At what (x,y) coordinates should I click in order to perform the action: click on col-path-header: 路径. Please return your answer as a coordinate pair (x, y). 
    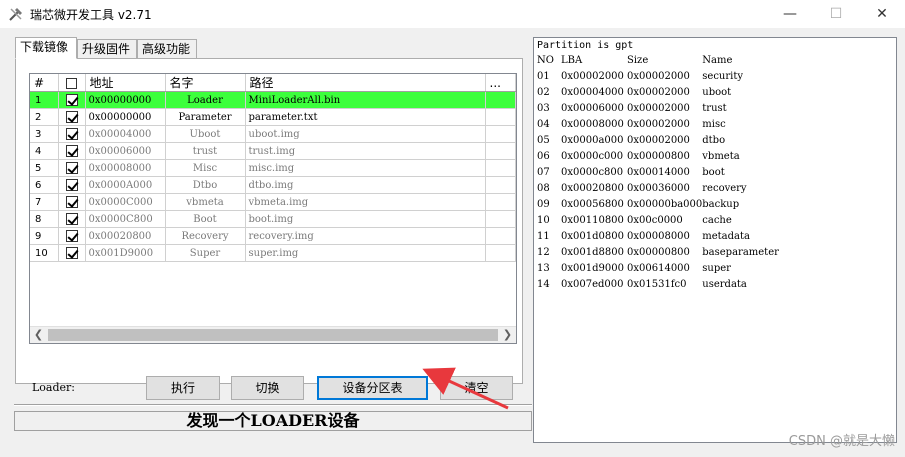
    Looking at the image, I should click on (365, 83).